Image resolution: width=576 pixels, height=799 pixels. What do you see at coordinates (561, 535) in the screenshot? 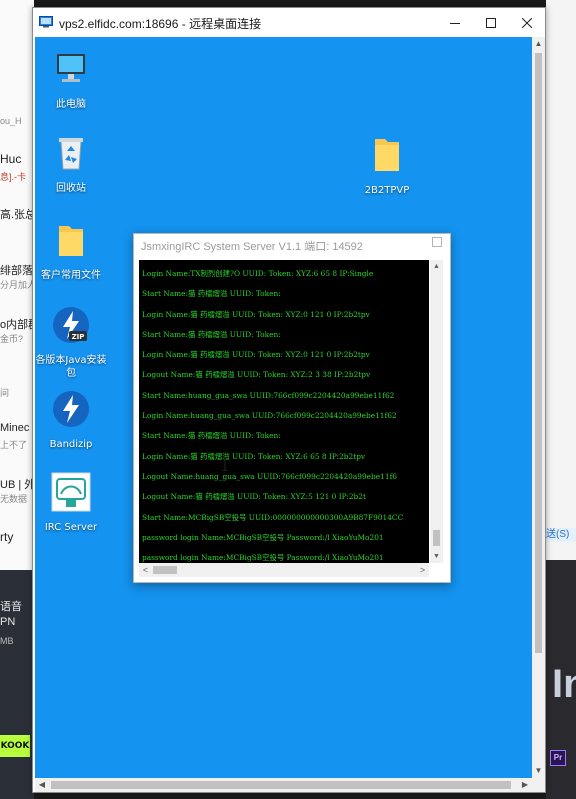
I see `bg-send-link: 送(S)` at bounding box center [561, 535].